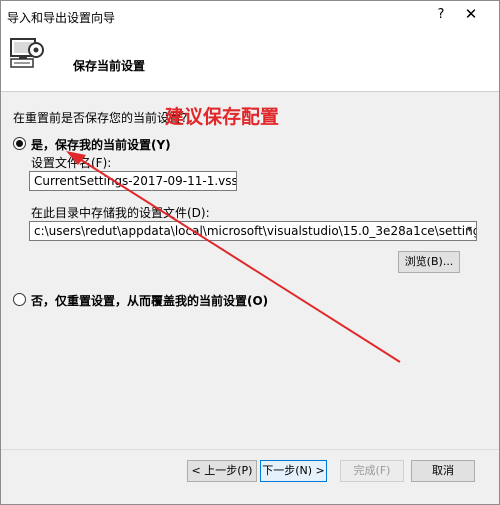  What do you see at coordinates (469, 229) in the screenshot?
I see `chevron-down-icon: ▾` at bounding box center [469, 229].